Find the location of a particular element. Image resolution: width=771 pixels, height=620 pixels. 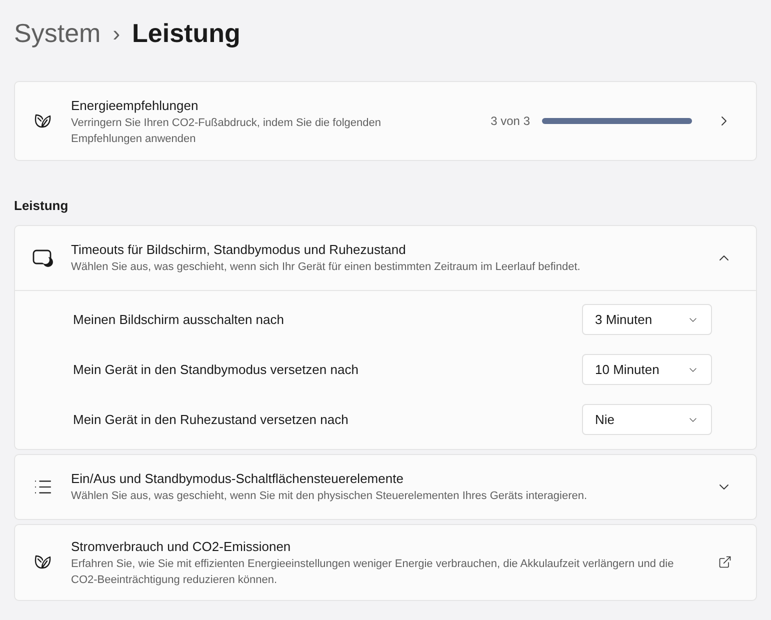

card-title: Ein/Aus und Standbymodus-Schaltflächensteuerelemente is located at coordinates (237, 479).